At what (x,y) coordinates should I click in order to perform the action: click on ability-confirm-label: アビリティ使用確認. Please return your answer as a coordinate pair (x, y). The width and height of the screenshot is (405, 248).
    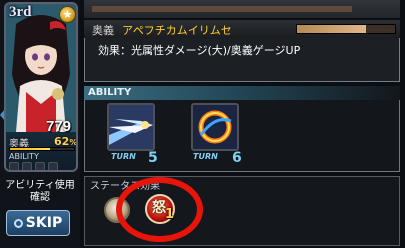
    Looking at the image, I should click on (40, 192).